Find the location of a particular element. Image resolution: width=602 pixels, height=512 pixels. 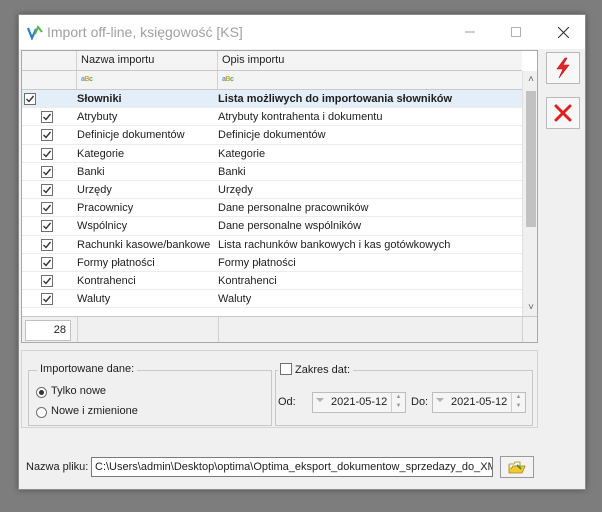

radio-only-new-label: Tylko nowe is located at coordinates (78, 391).